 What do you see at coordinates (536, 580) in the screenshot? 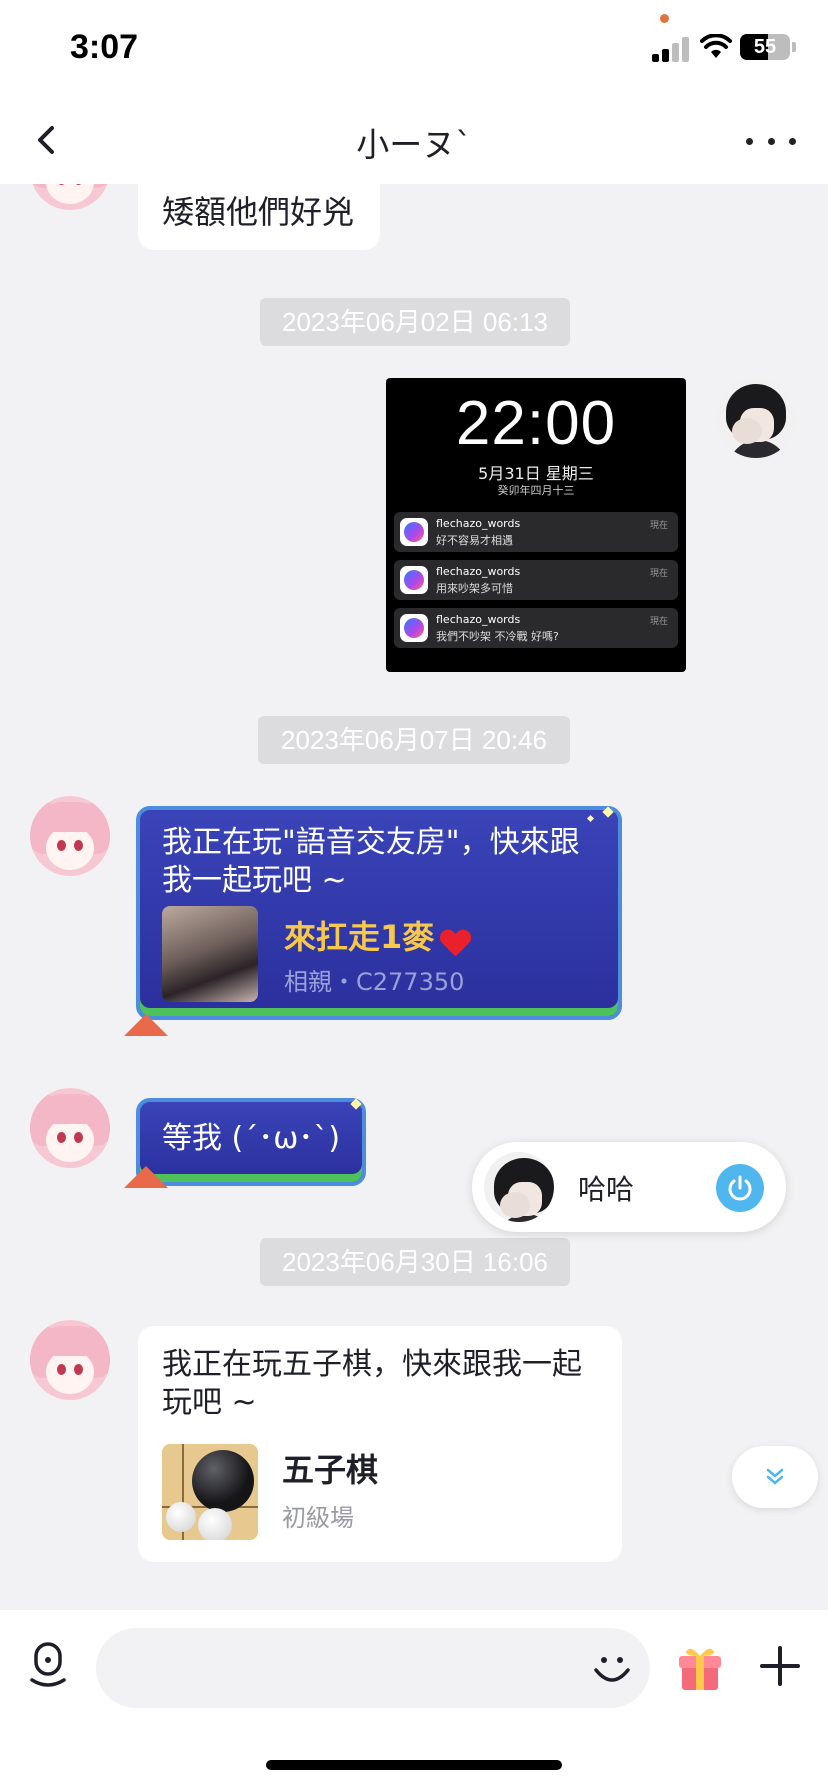
I see `notification: flechazo_words 用來吵架多可惜 現在` at bounding box center [536, 580].